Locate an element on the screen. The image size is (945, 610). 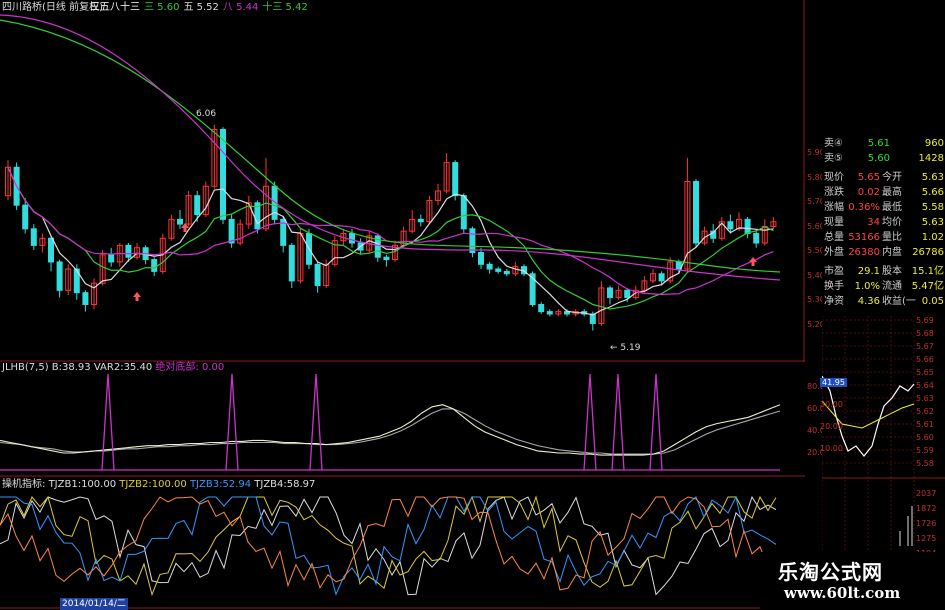
quote-cell: 5.61 is located at coordinates (878, 143).